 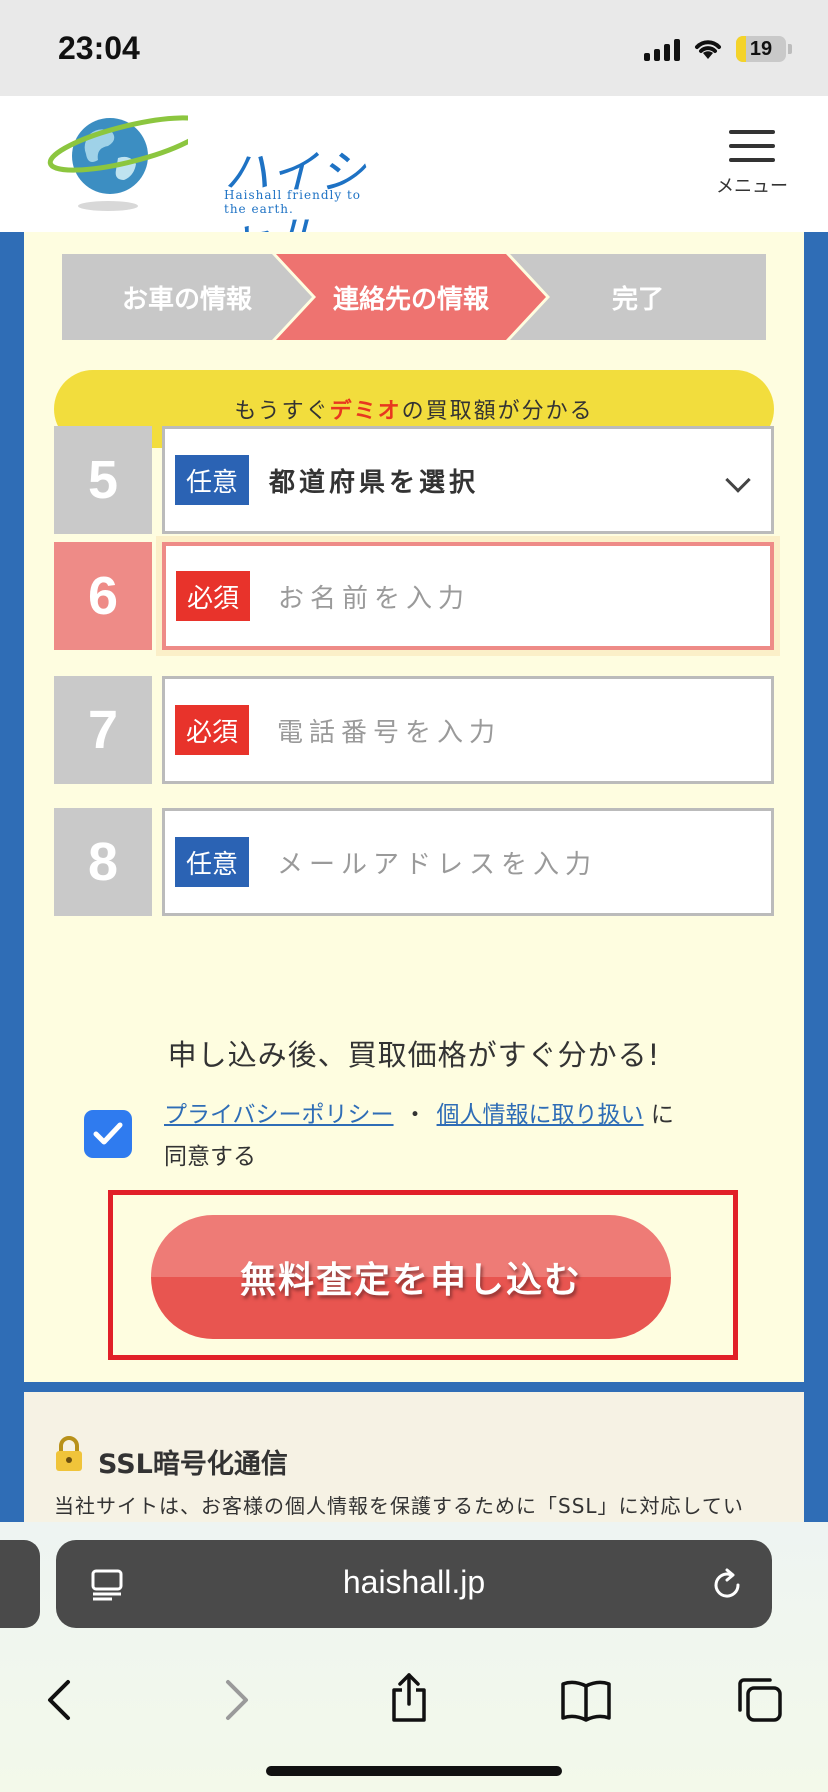 What do you see at coordinates (662, 1115) in the screenshot?
I see `agreement-particle: に` at bounding box center [662, 1115].